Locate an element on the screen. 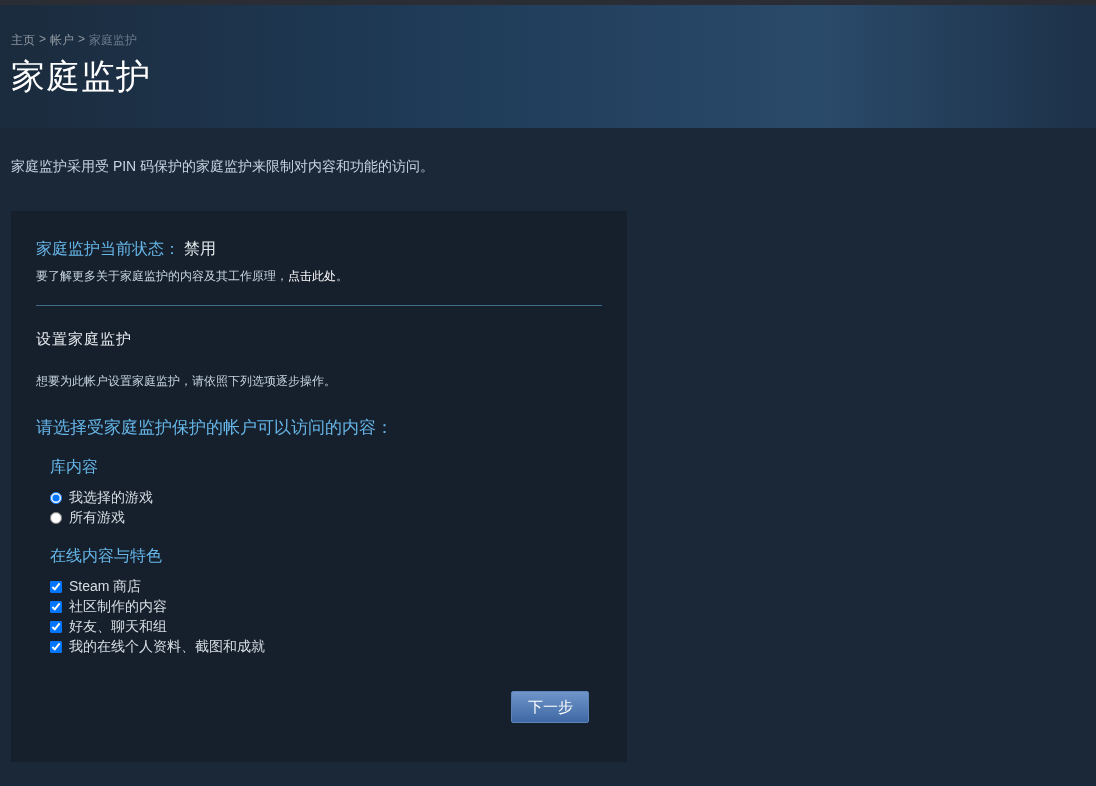 The width and height of the screenshot is (1096, 786). option-label: Steam 商店 is located at coordinates (105, 587).